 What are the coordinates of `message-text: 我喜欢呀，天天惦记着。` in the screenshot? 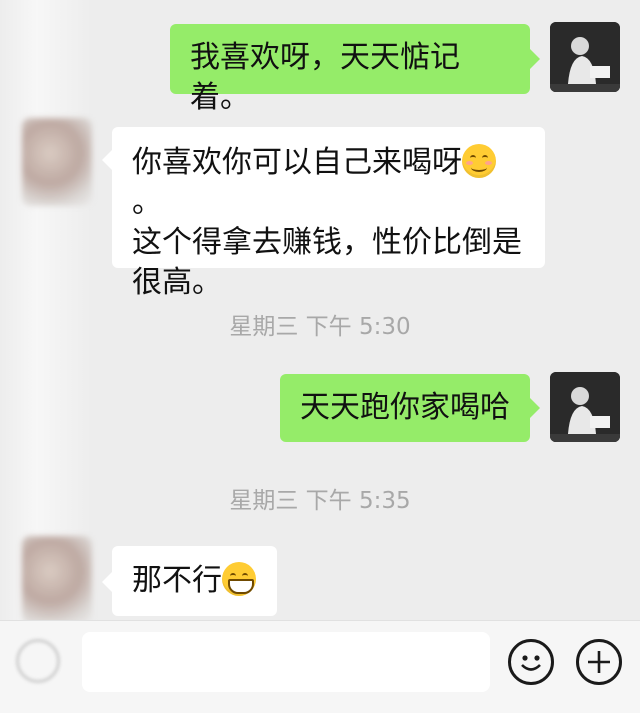 It's located at (325, 77).